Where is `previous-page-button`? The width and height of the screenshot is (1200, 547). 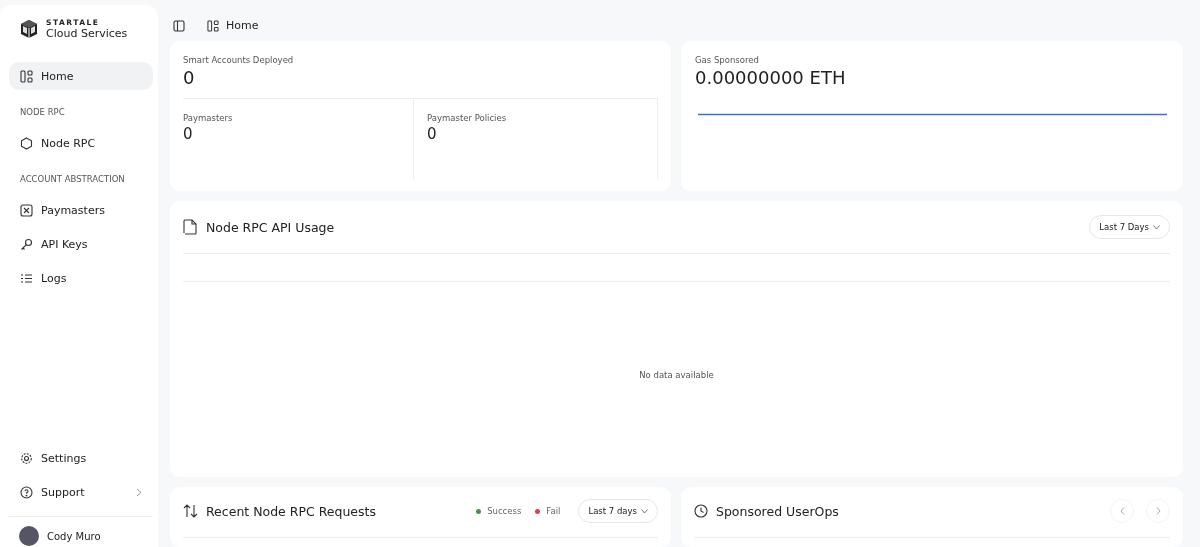
previous-page-button is located at coordinates (1122, 511).